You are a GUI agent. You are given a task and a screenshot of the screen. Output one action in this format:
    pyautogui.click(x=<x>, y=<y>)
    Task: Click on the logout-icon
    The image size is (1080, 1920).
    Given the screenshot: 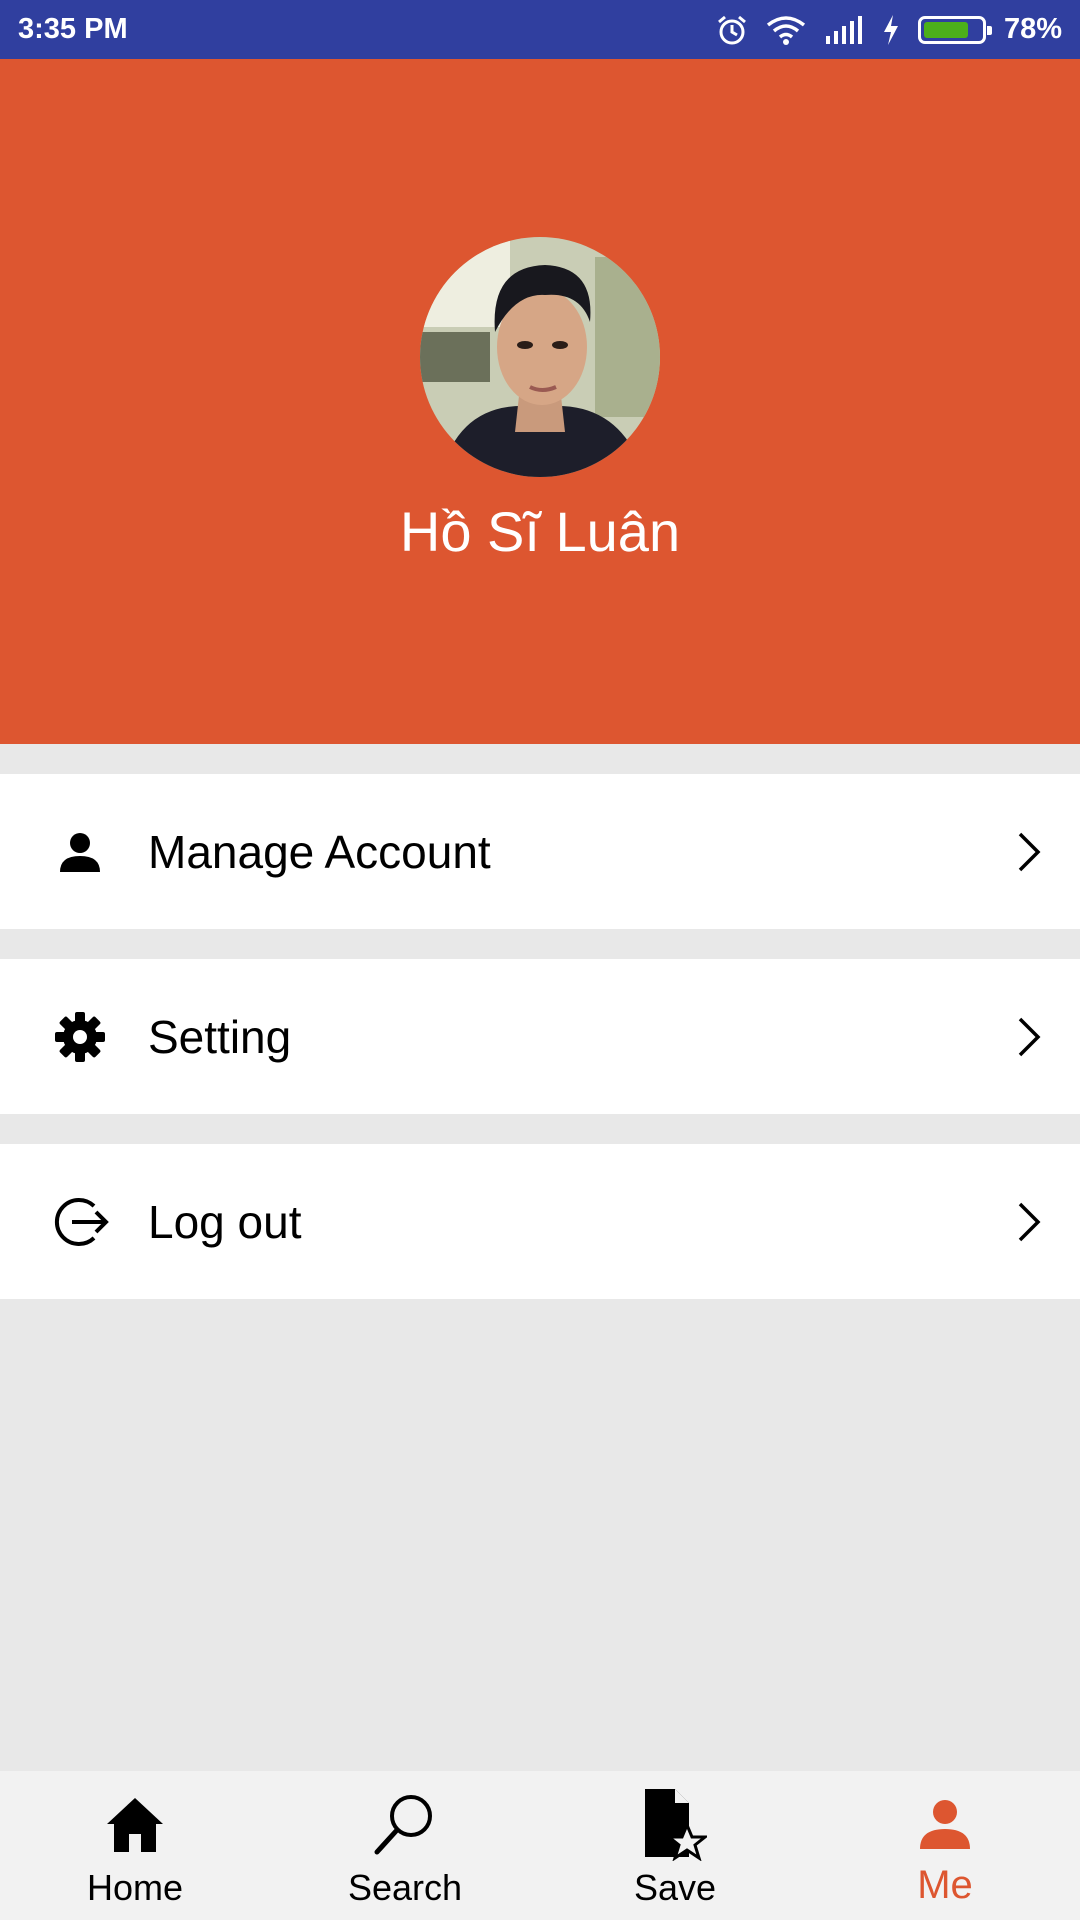 What is the action you would take?
    pyautogui.click(x=80, y=1222)
    